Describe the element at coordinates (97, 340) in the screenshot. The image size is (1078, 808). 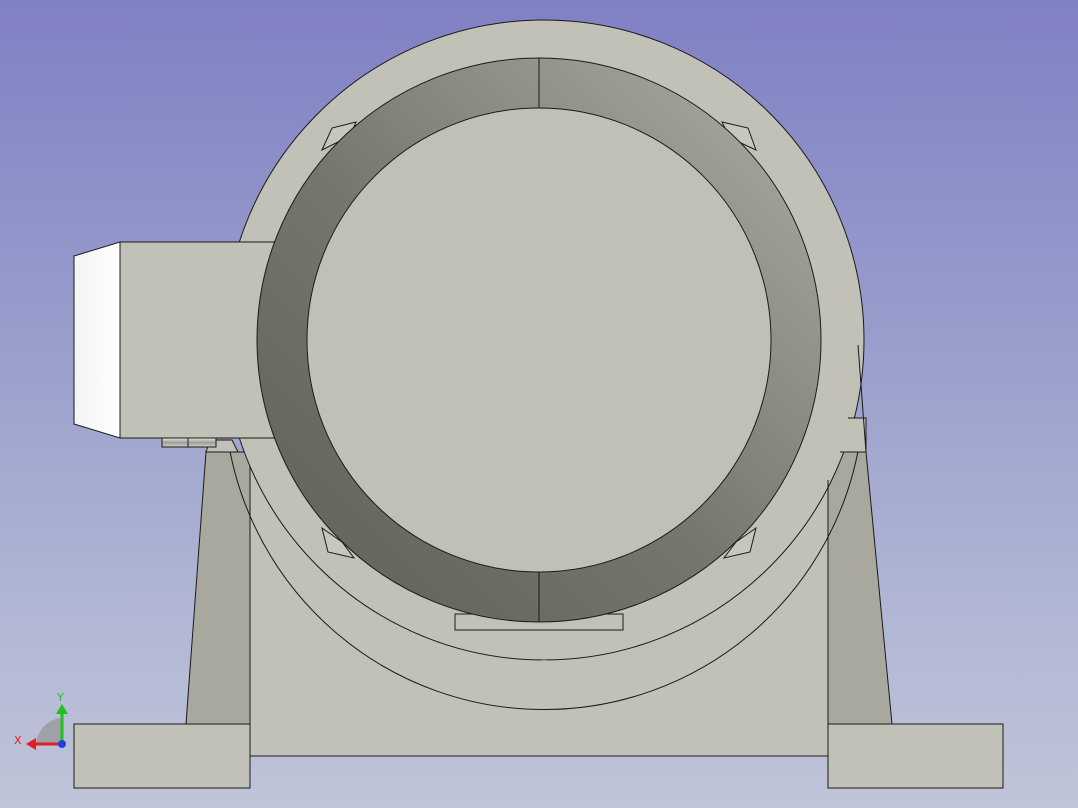
I see `side-box-white-face` at that location.